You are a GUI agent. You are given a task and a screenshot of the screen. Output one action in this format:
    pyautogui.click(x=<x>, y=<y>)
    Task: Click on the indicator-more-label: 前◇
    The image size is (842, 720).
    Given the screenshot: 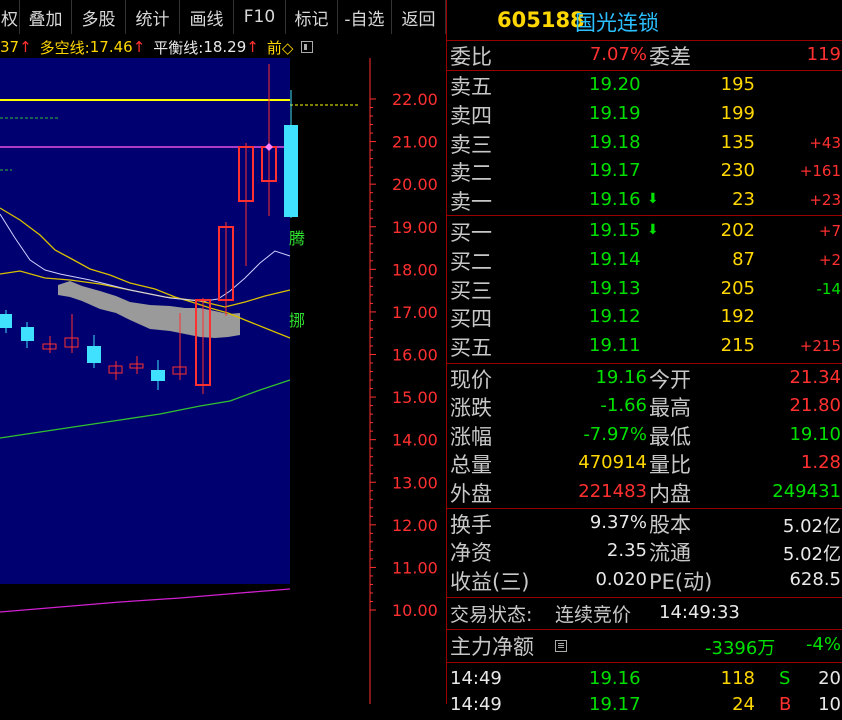 What is the action you would take?
    pyautogui.click(x=280, y=47)
    